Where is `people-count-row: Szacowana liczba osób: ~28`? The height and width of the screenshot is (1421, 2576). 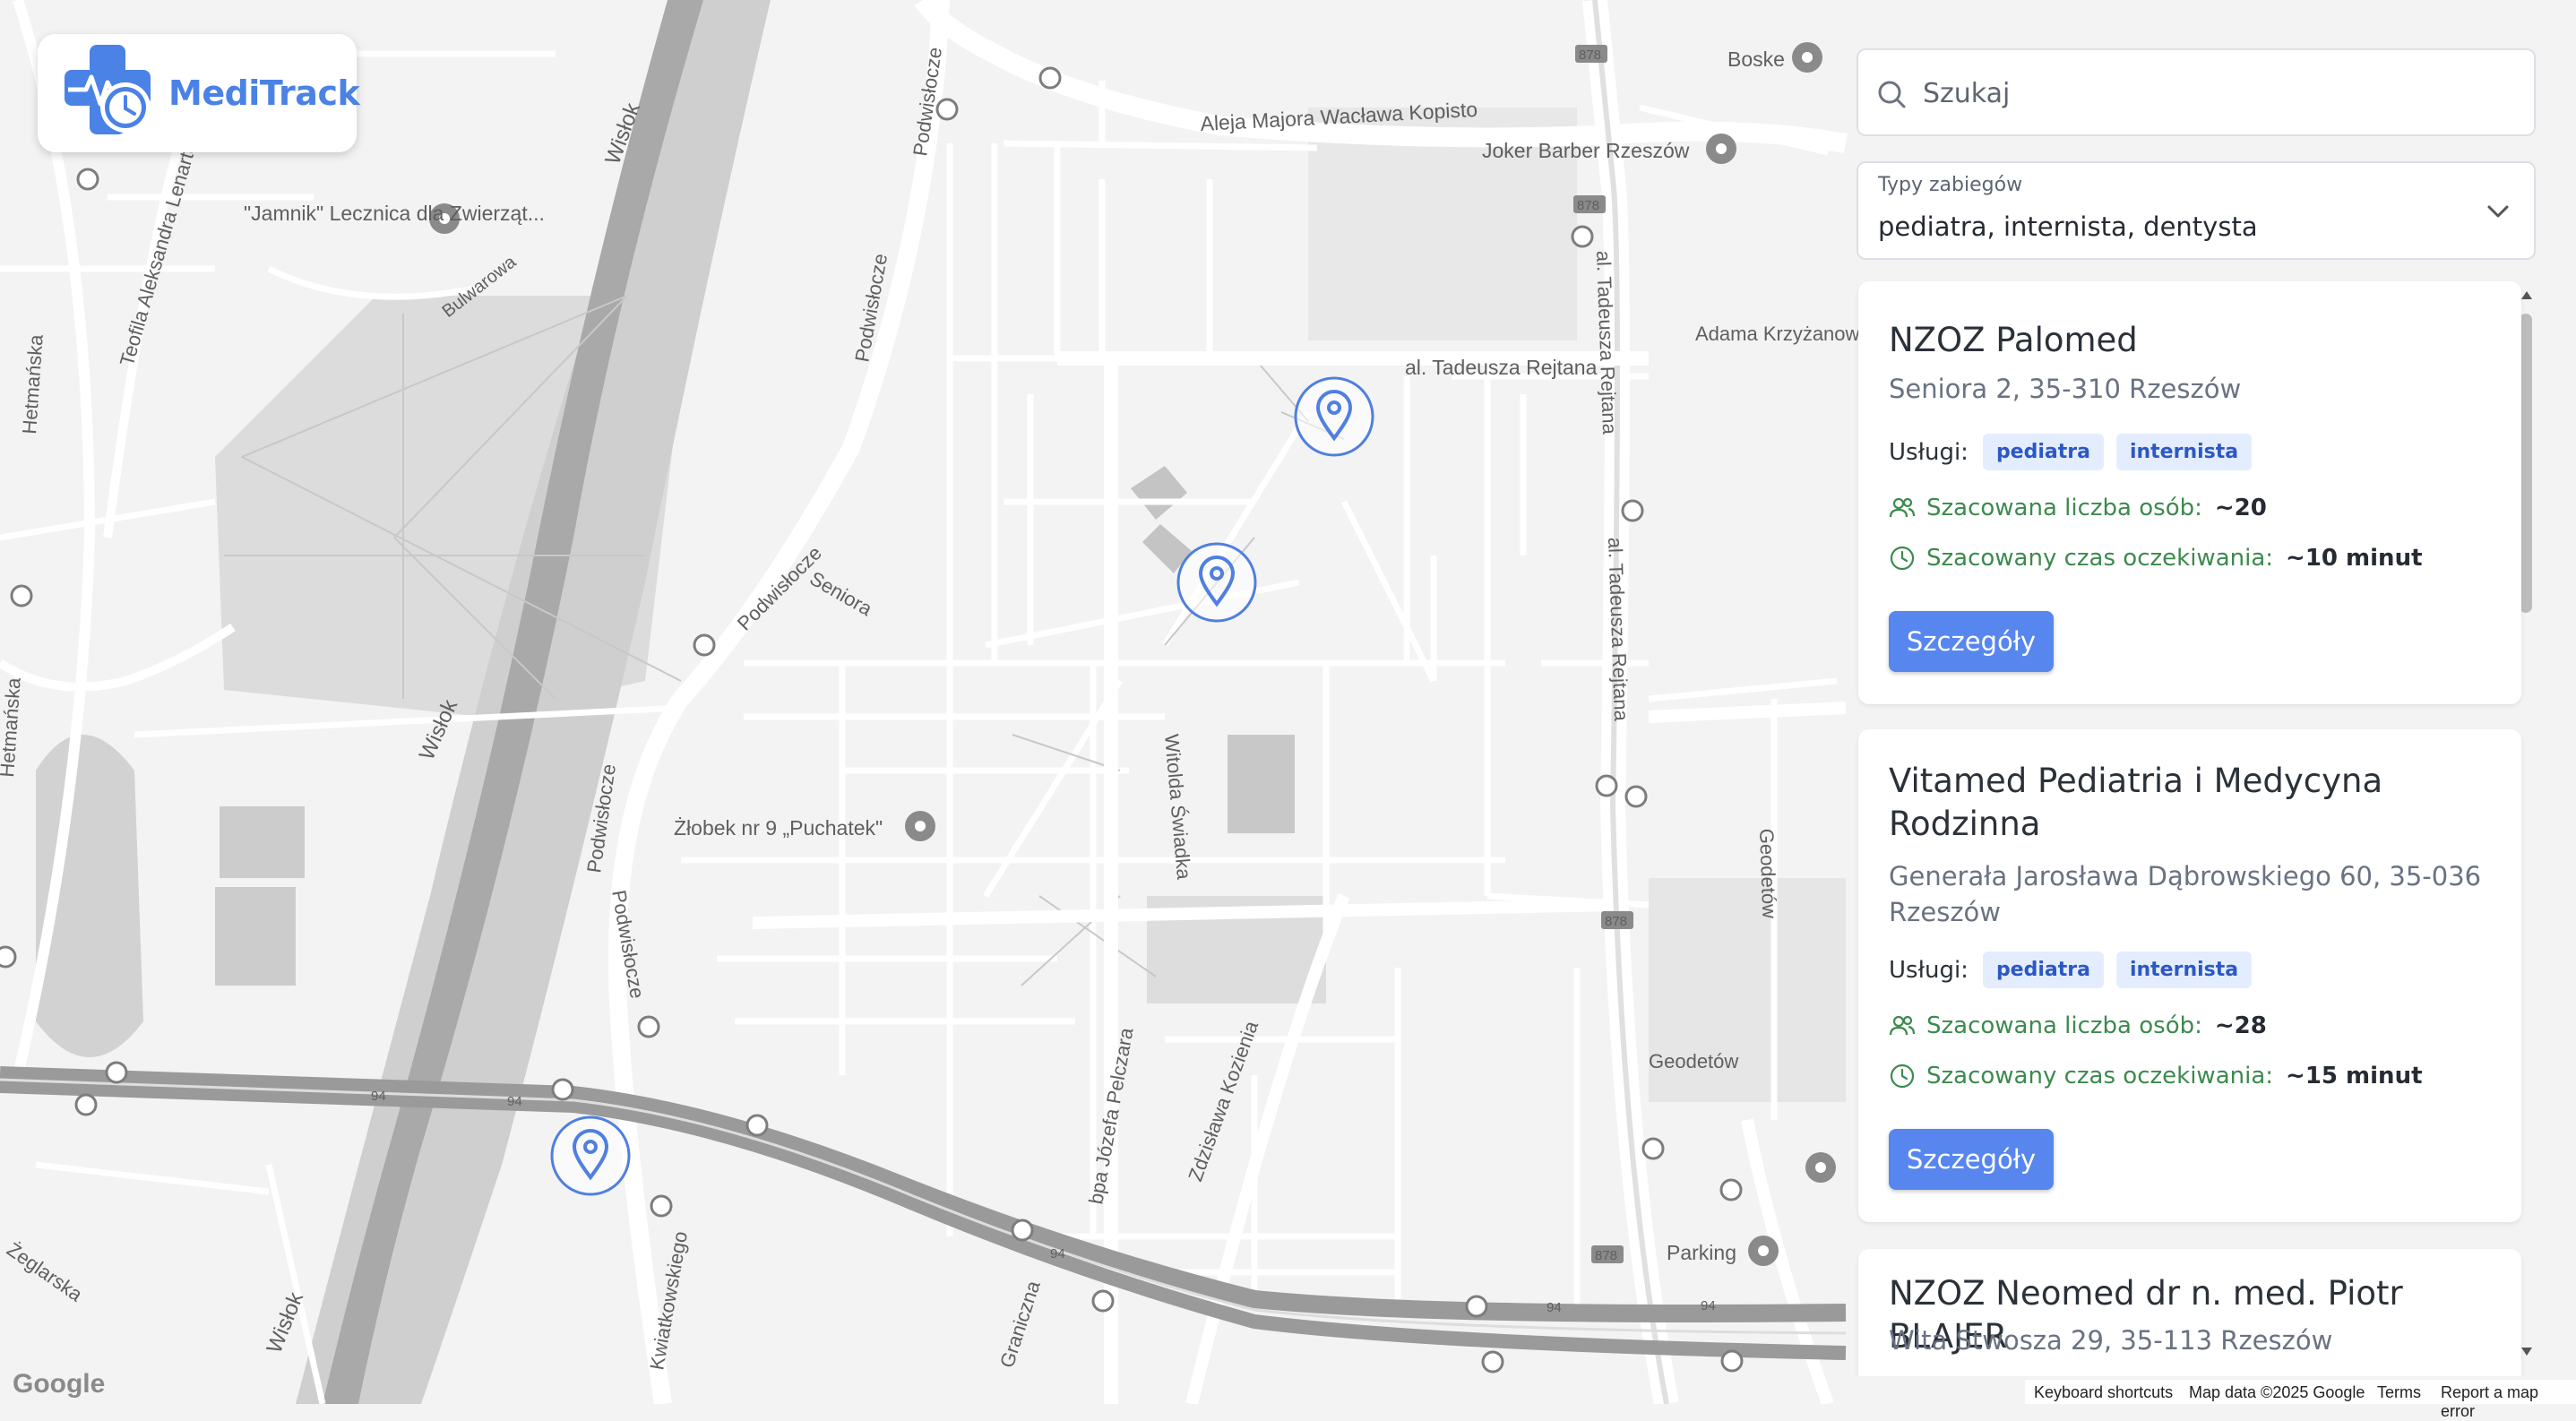
people-count-row: Szacowana liczba osób: ~28 is located at coordinates (2078, 1025).